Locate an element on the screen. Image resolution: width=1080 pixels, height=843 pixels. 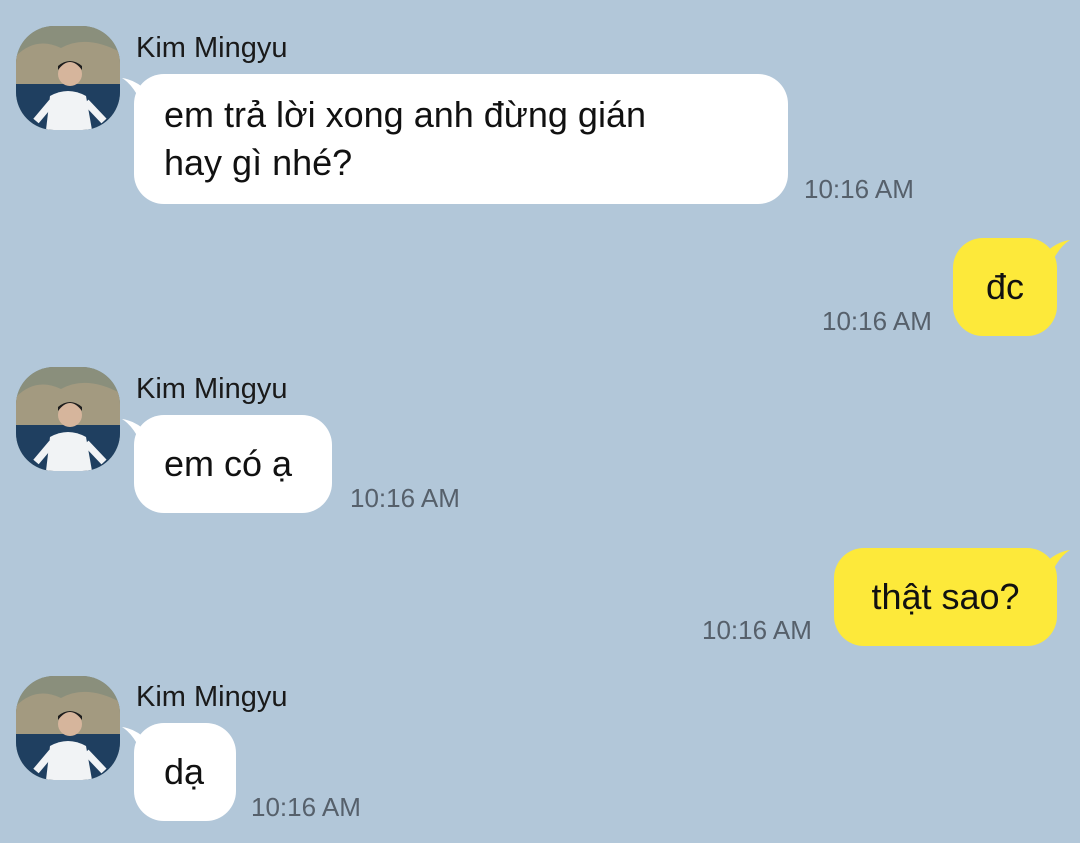
message-text-line: hay gì nhé? is located at coordinates (258, 162).